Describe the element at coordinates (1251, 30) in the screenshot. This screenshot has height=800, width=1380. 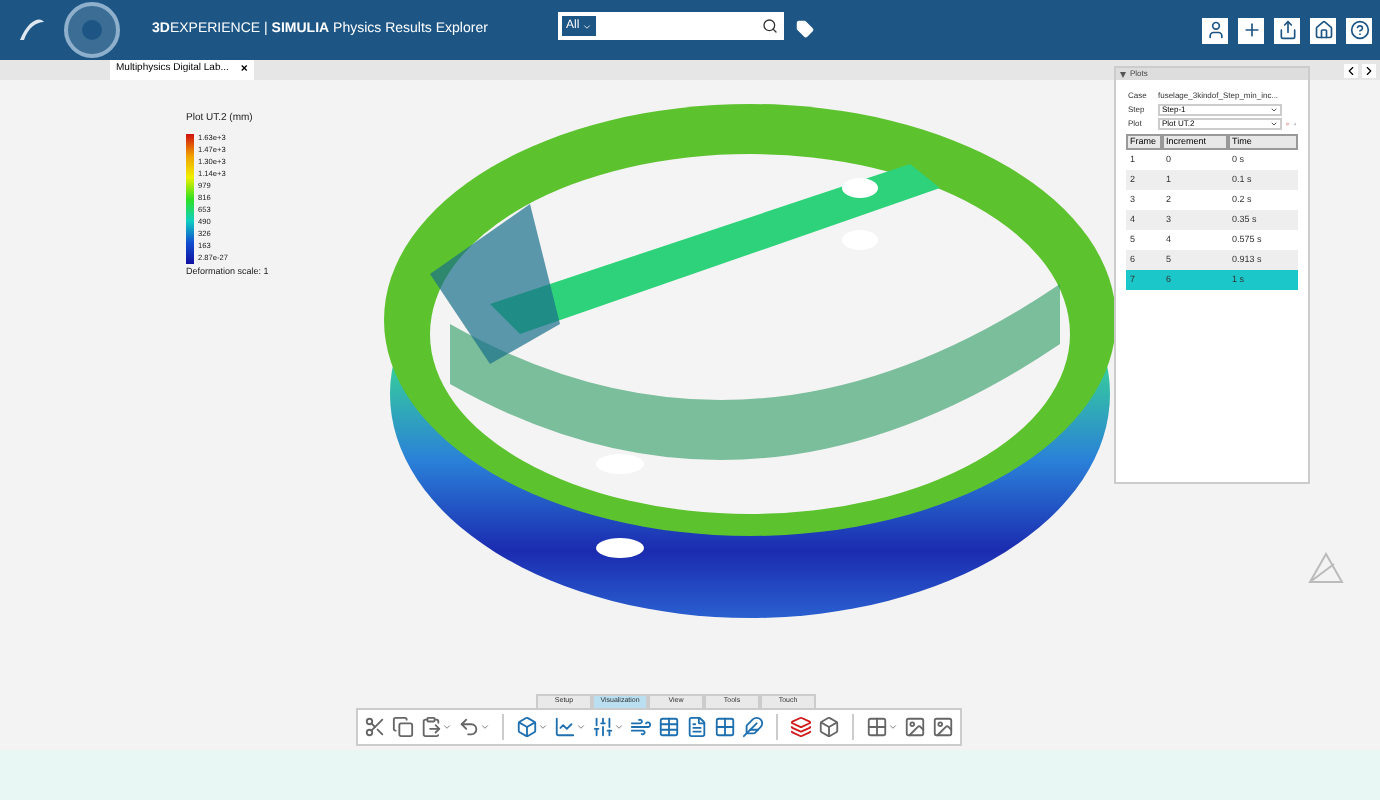
I see `add-icon` at that location.